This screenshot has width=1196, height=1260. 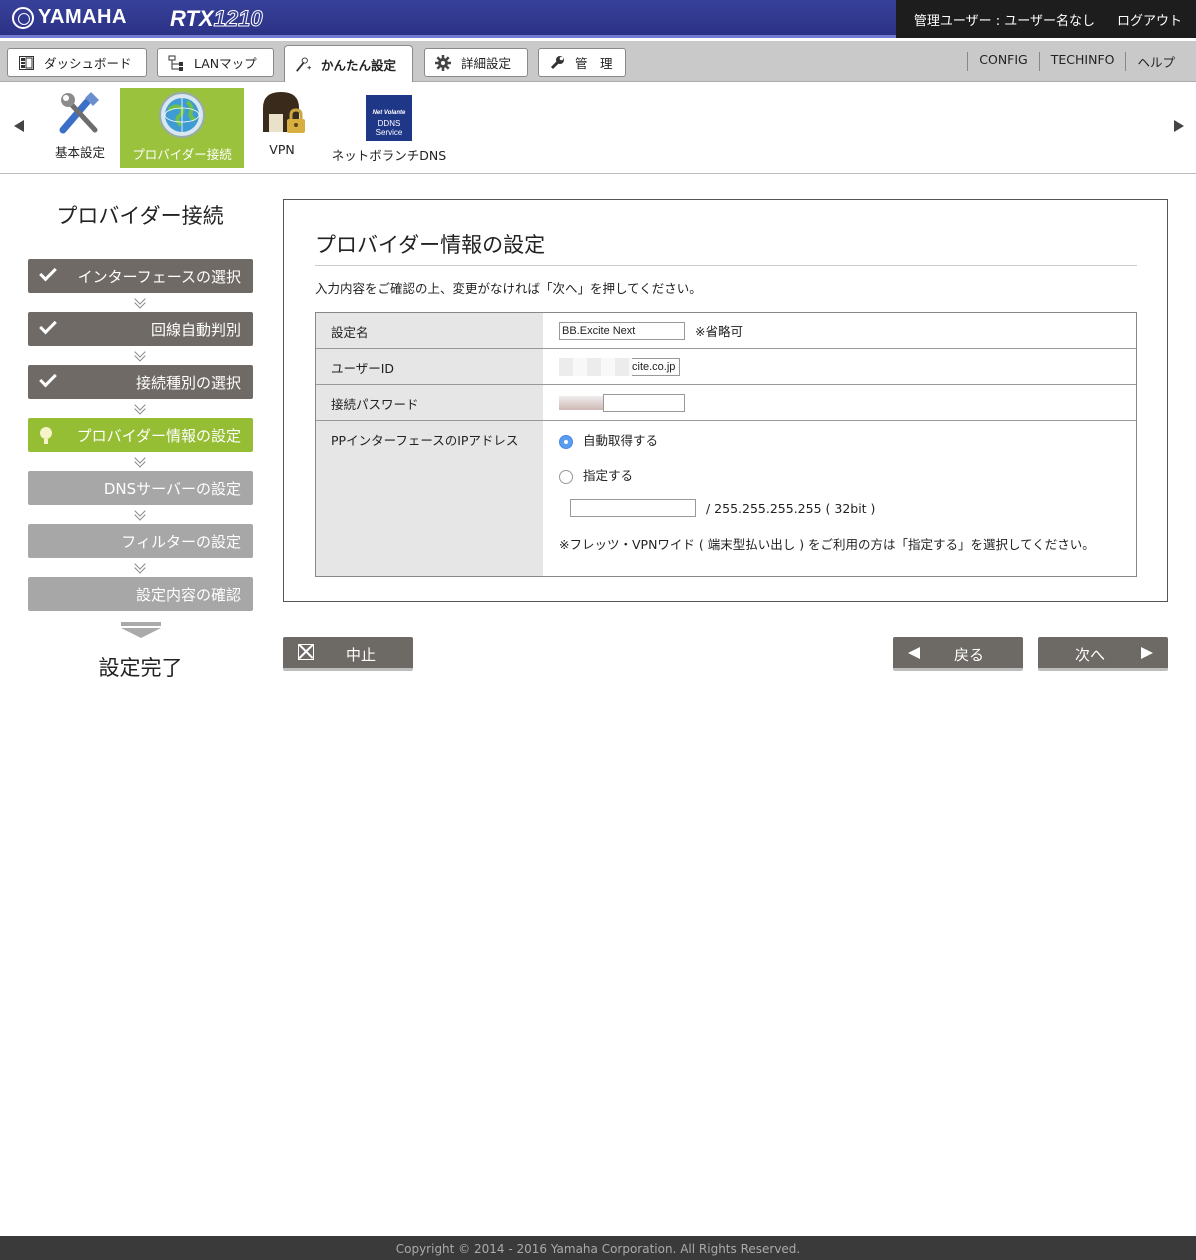 I want to click on button-label: 次へ, so click(x=1090, y=655).